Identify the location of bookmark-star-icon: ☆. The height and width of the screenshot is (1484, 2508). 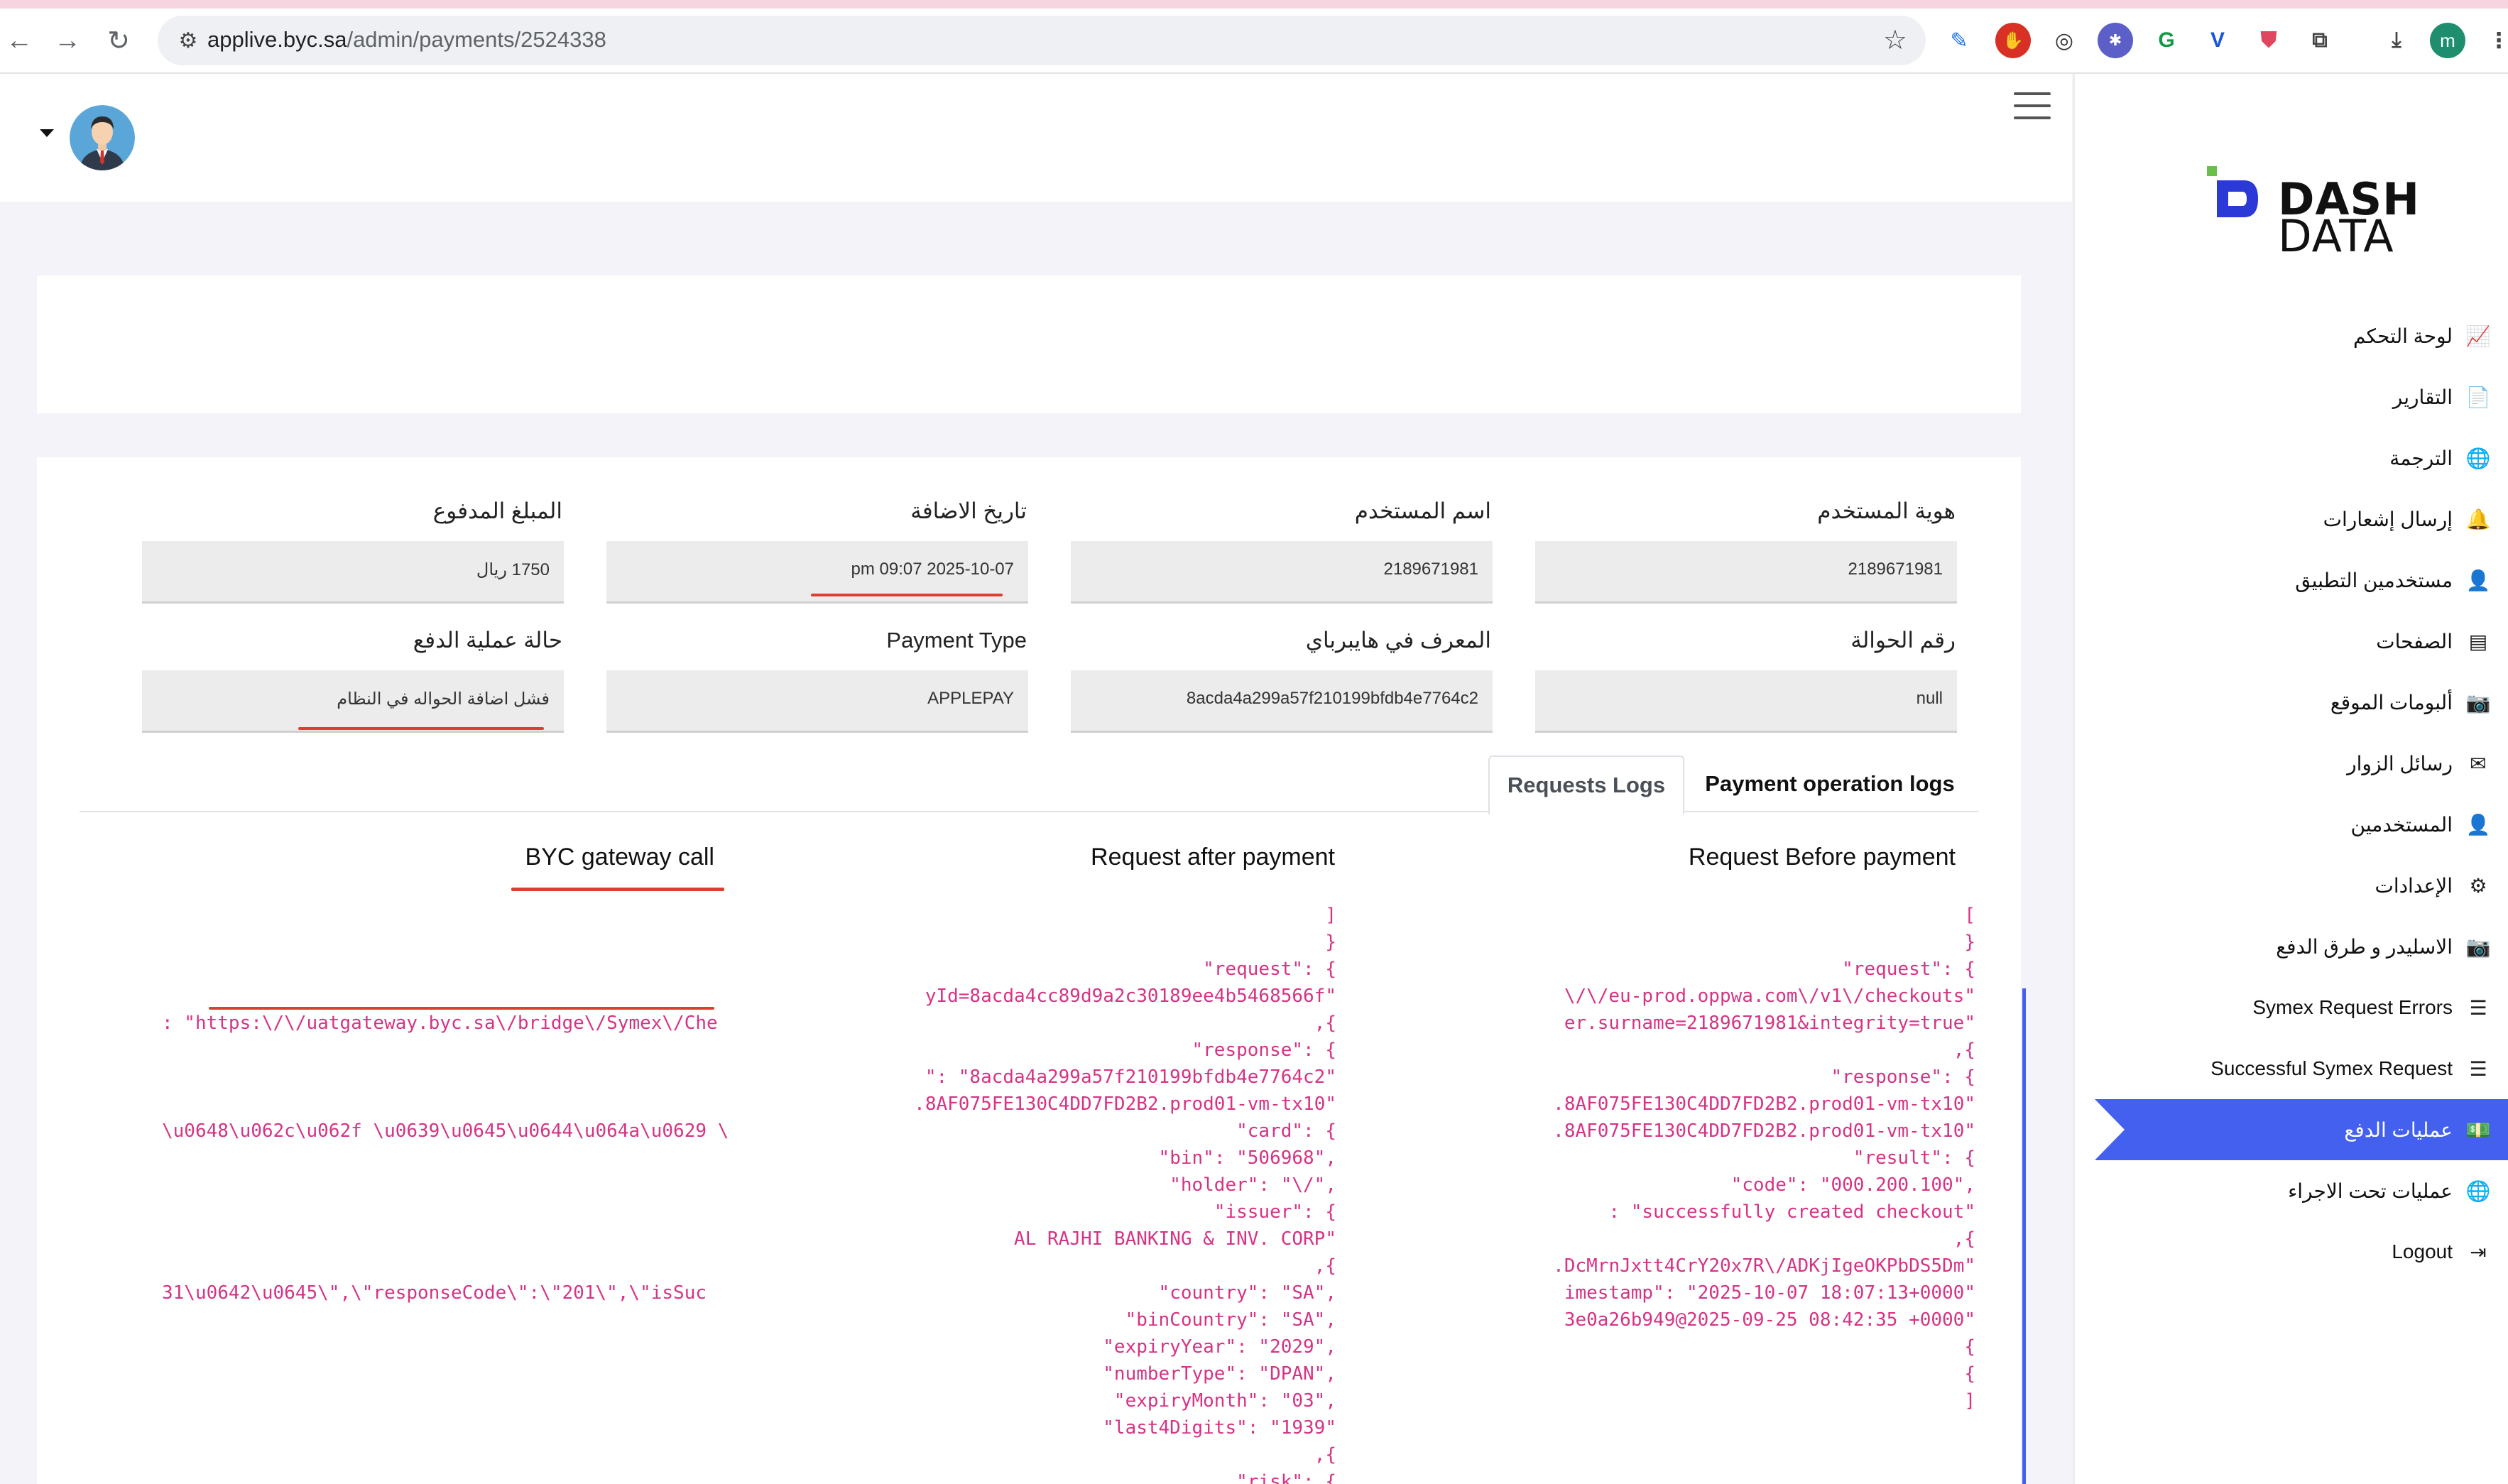
(1895, 40).